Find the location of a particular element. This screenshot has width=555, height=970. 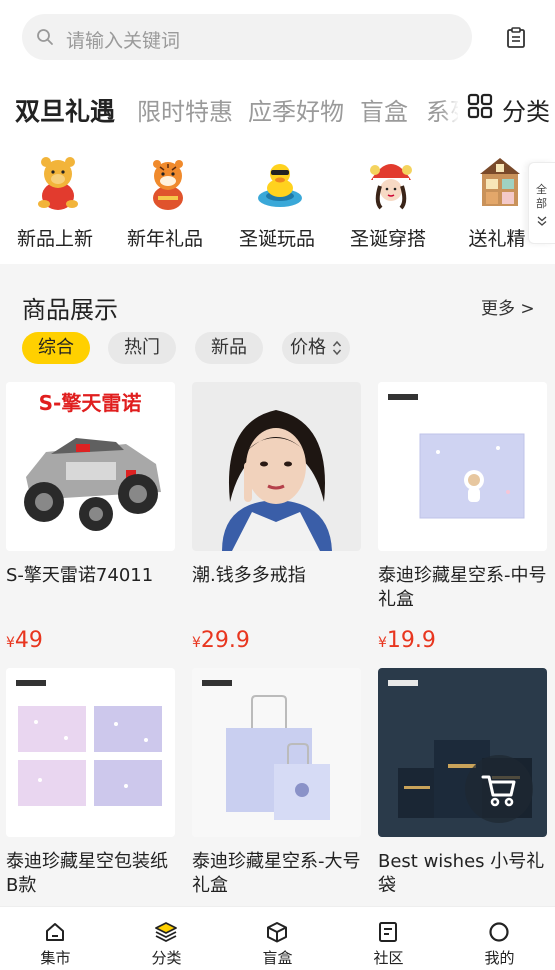

tiger-plush-icon is located at coordinates (168, 185).